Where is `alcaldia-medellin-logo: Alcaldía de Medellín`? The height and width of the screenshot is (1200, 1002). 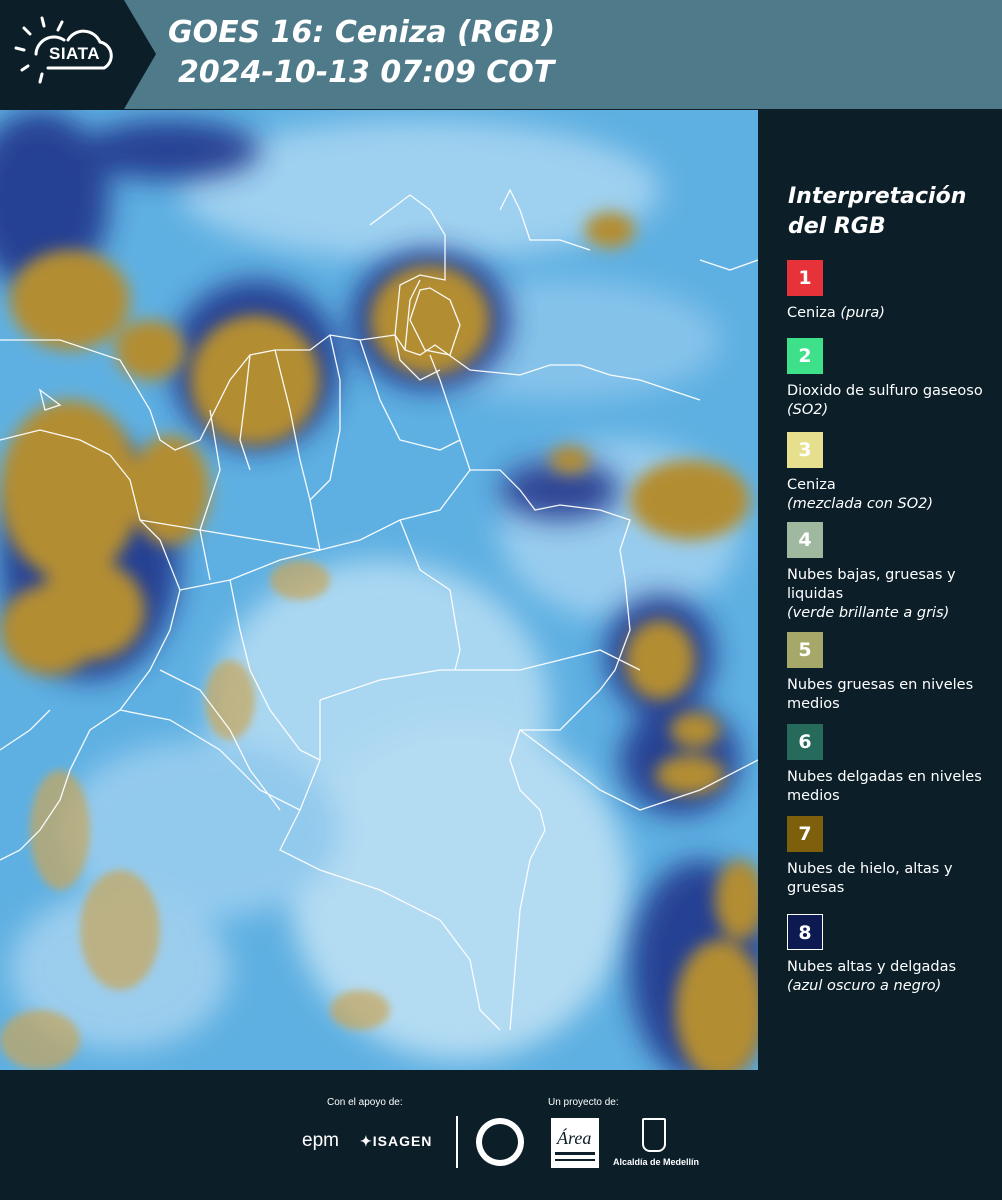
alcaldia-medellin-logo: Alcaldía de Medellín is located at coordinates (656, 1144).